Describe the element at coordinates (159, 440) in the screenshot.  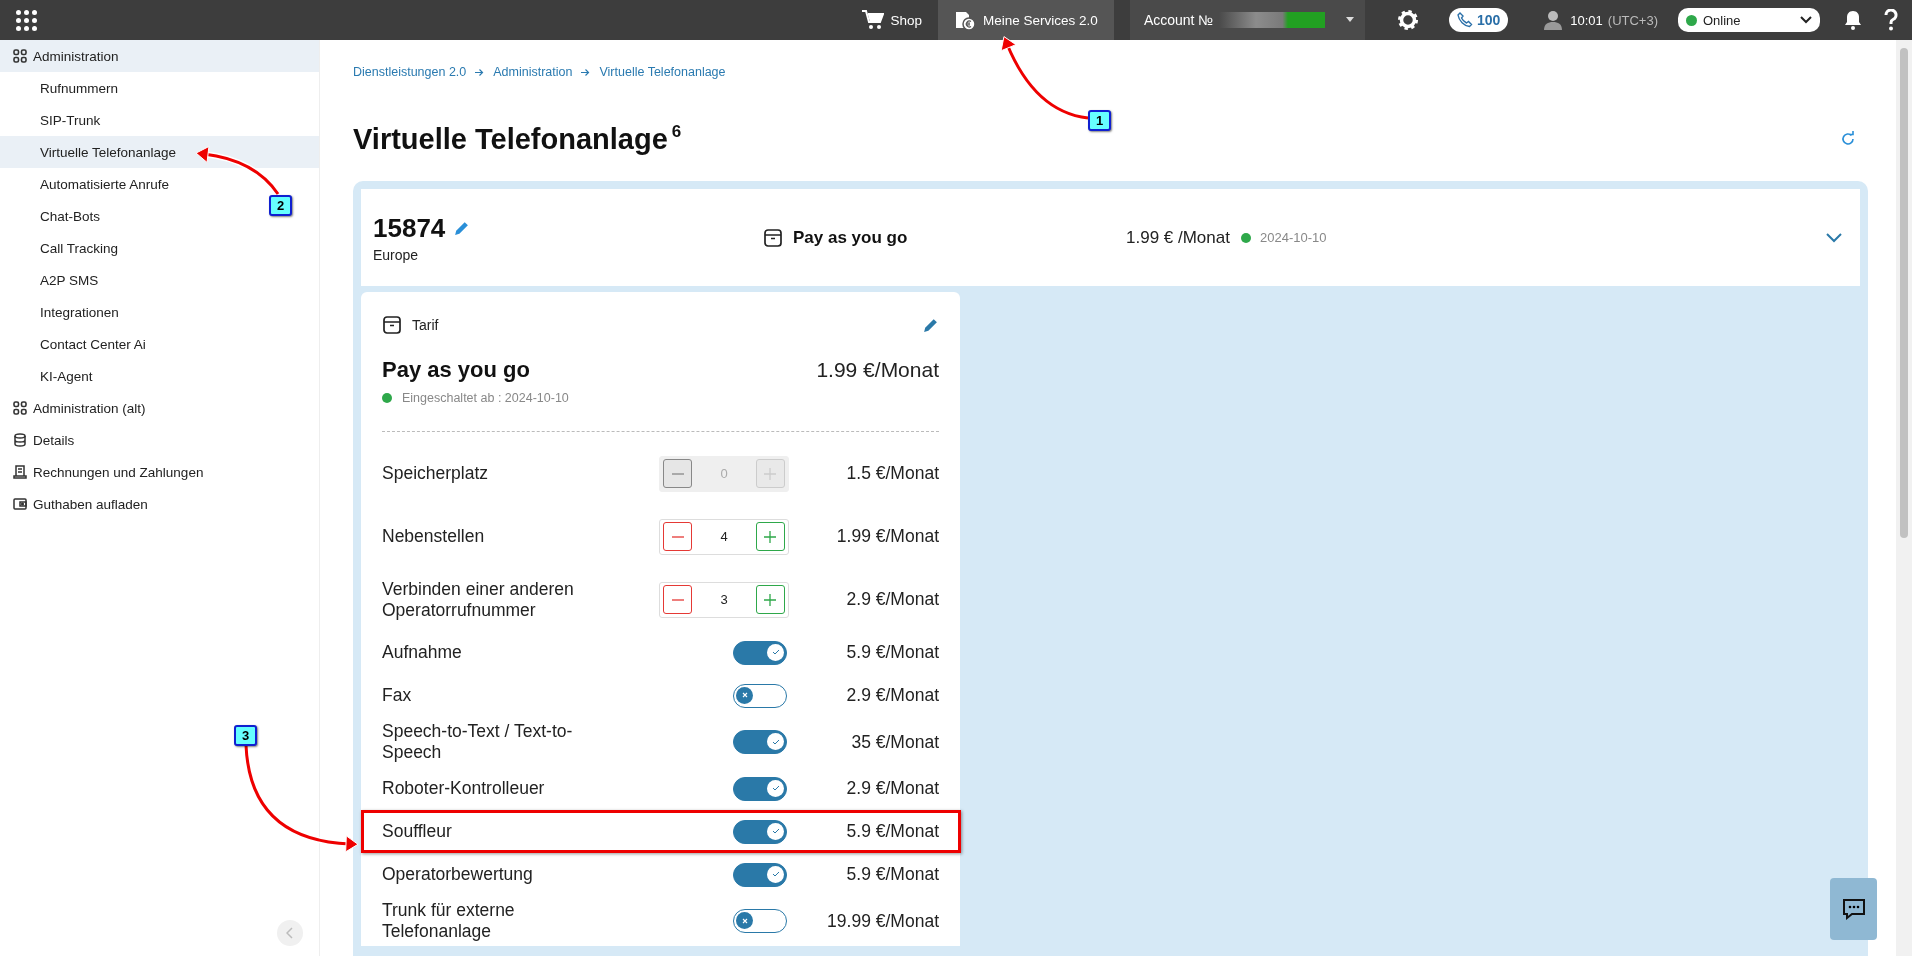
I see `sidebar-group: Details` at that location.